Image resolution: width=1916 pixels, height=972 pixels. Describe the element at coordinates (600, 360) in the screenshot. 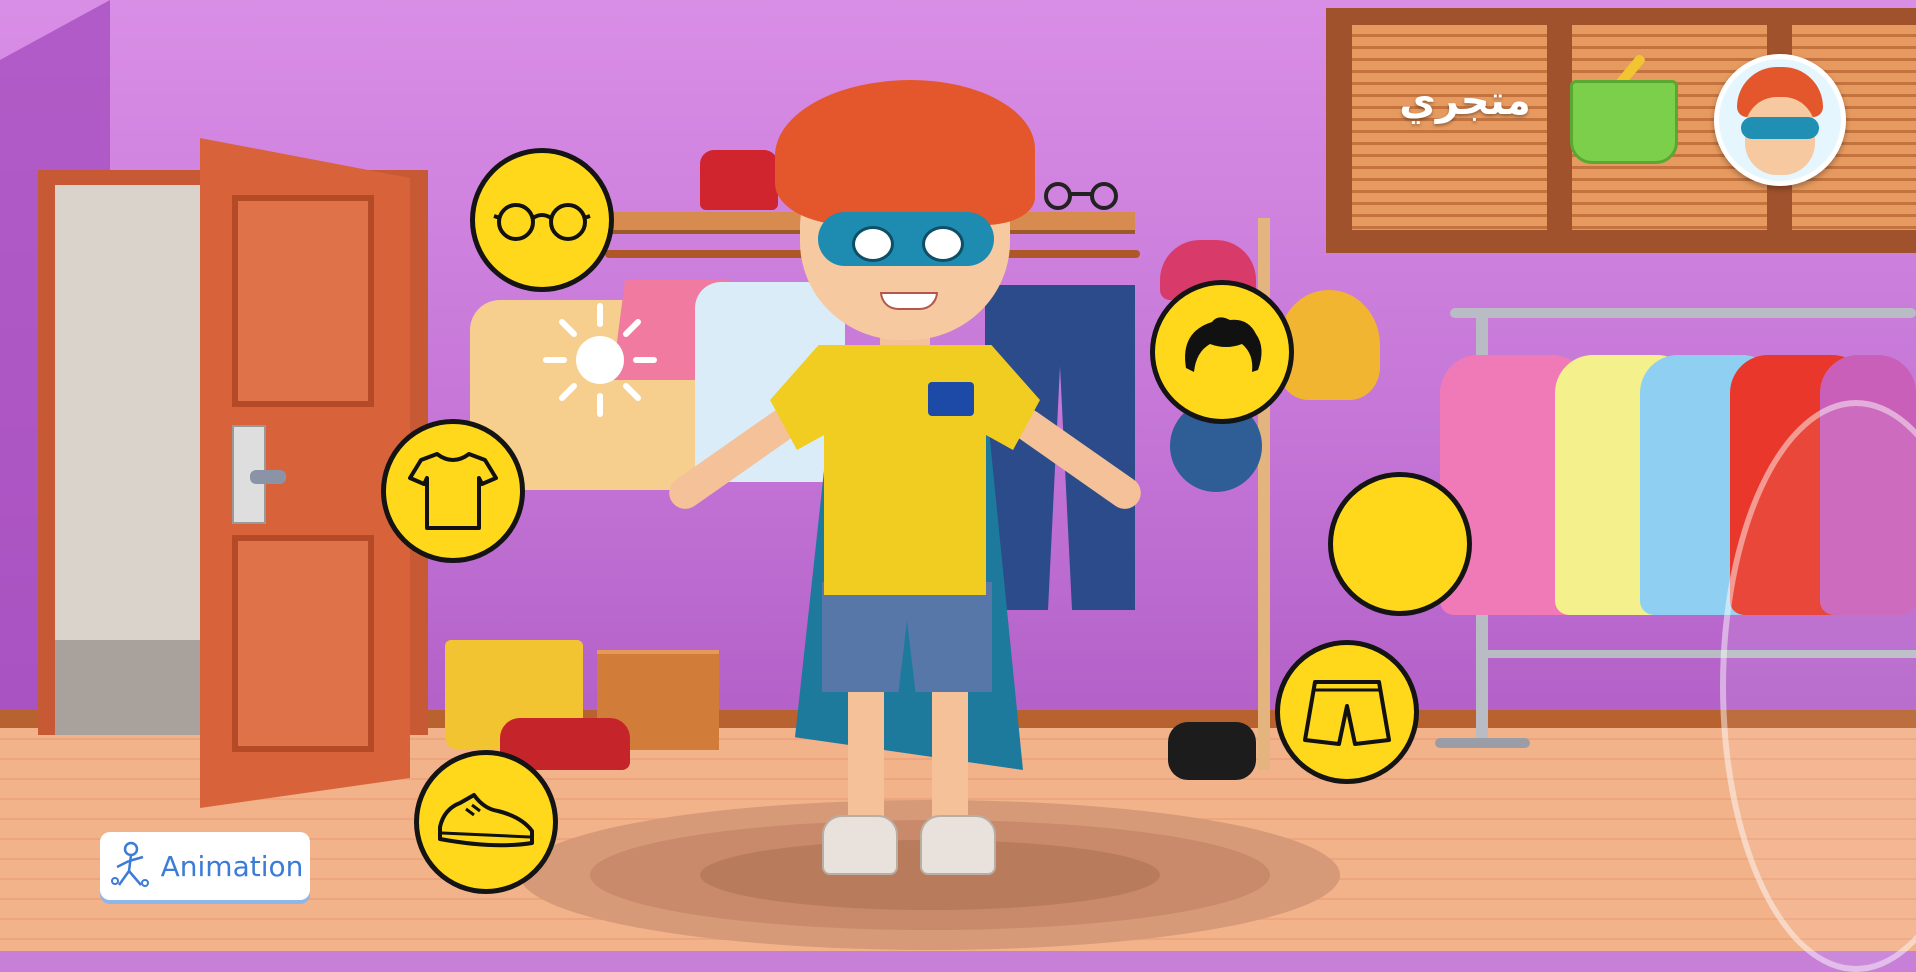

I see `sun-icon` at that location.